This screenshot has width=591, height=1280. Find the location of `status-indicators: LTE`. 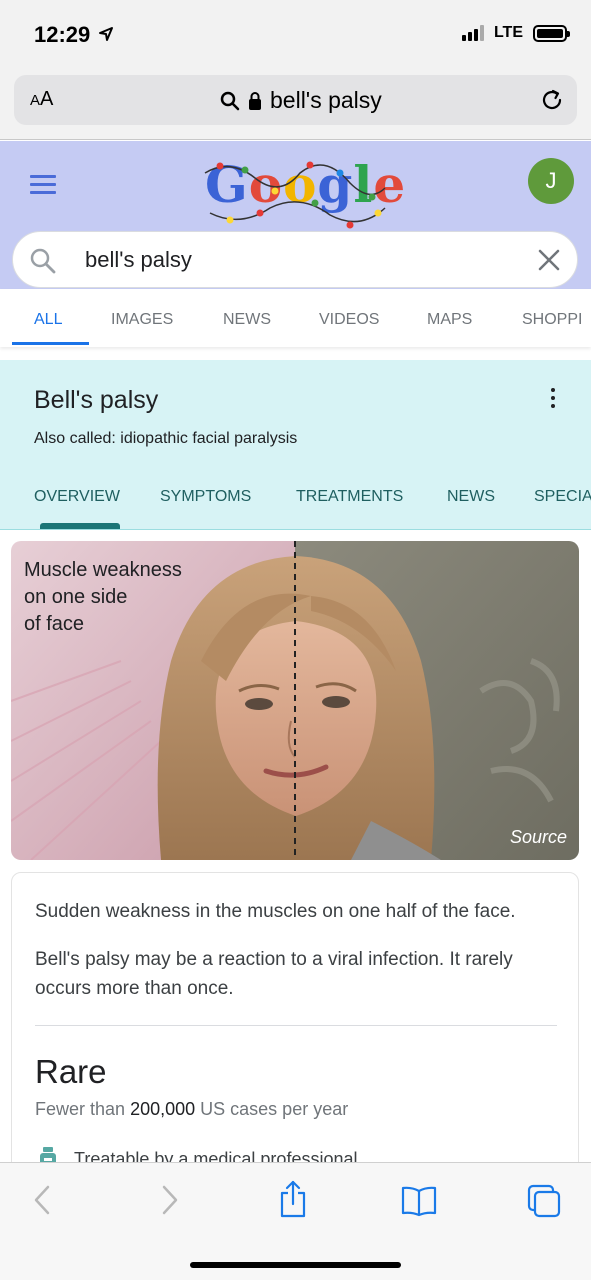

status-indicators: LTE is located at coordinates (515, 33).